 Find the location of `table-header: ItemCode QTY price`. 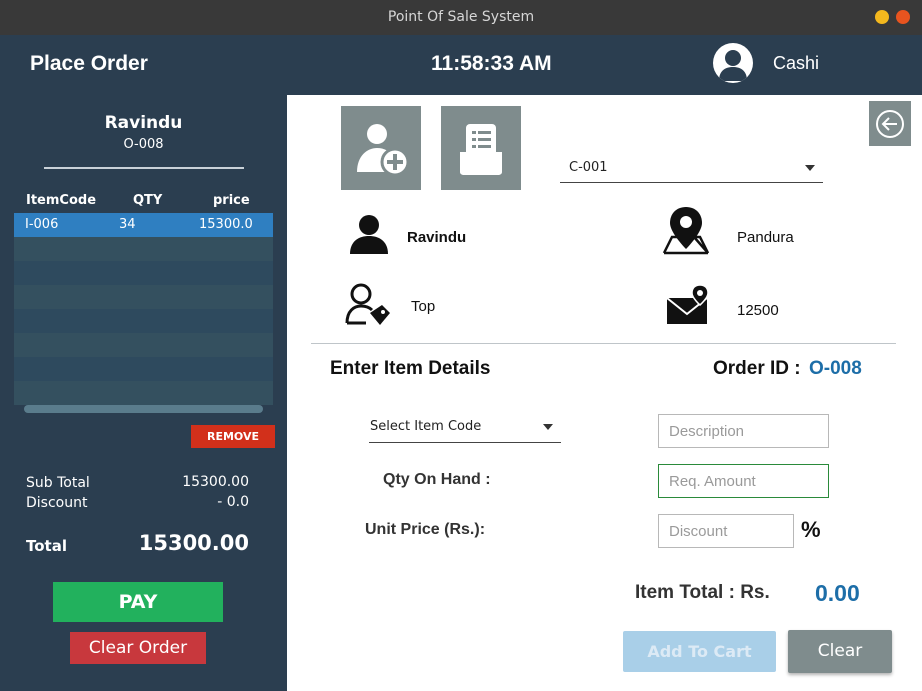

table-header: ItemCode QTY price is located at coordinates (143, 202).